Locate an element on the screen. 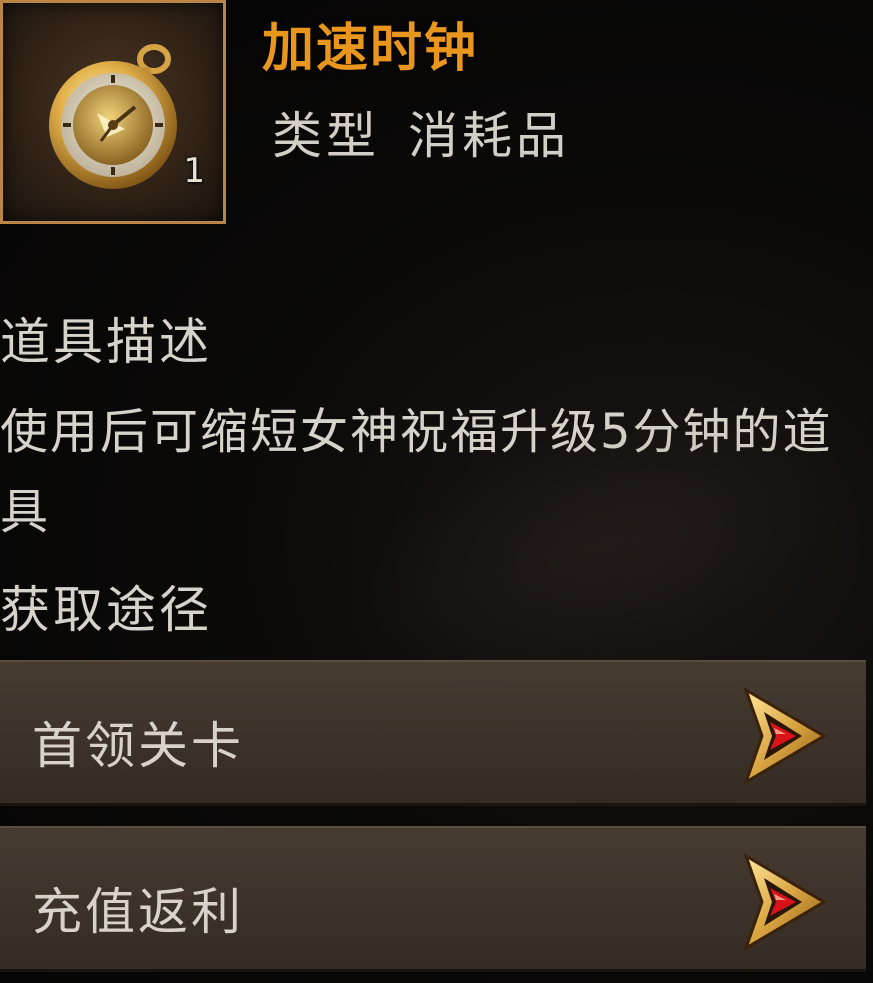 The height and width of the screenshot is (983, 873). item-type-label: 类型 is located at coordinates (326, 136).